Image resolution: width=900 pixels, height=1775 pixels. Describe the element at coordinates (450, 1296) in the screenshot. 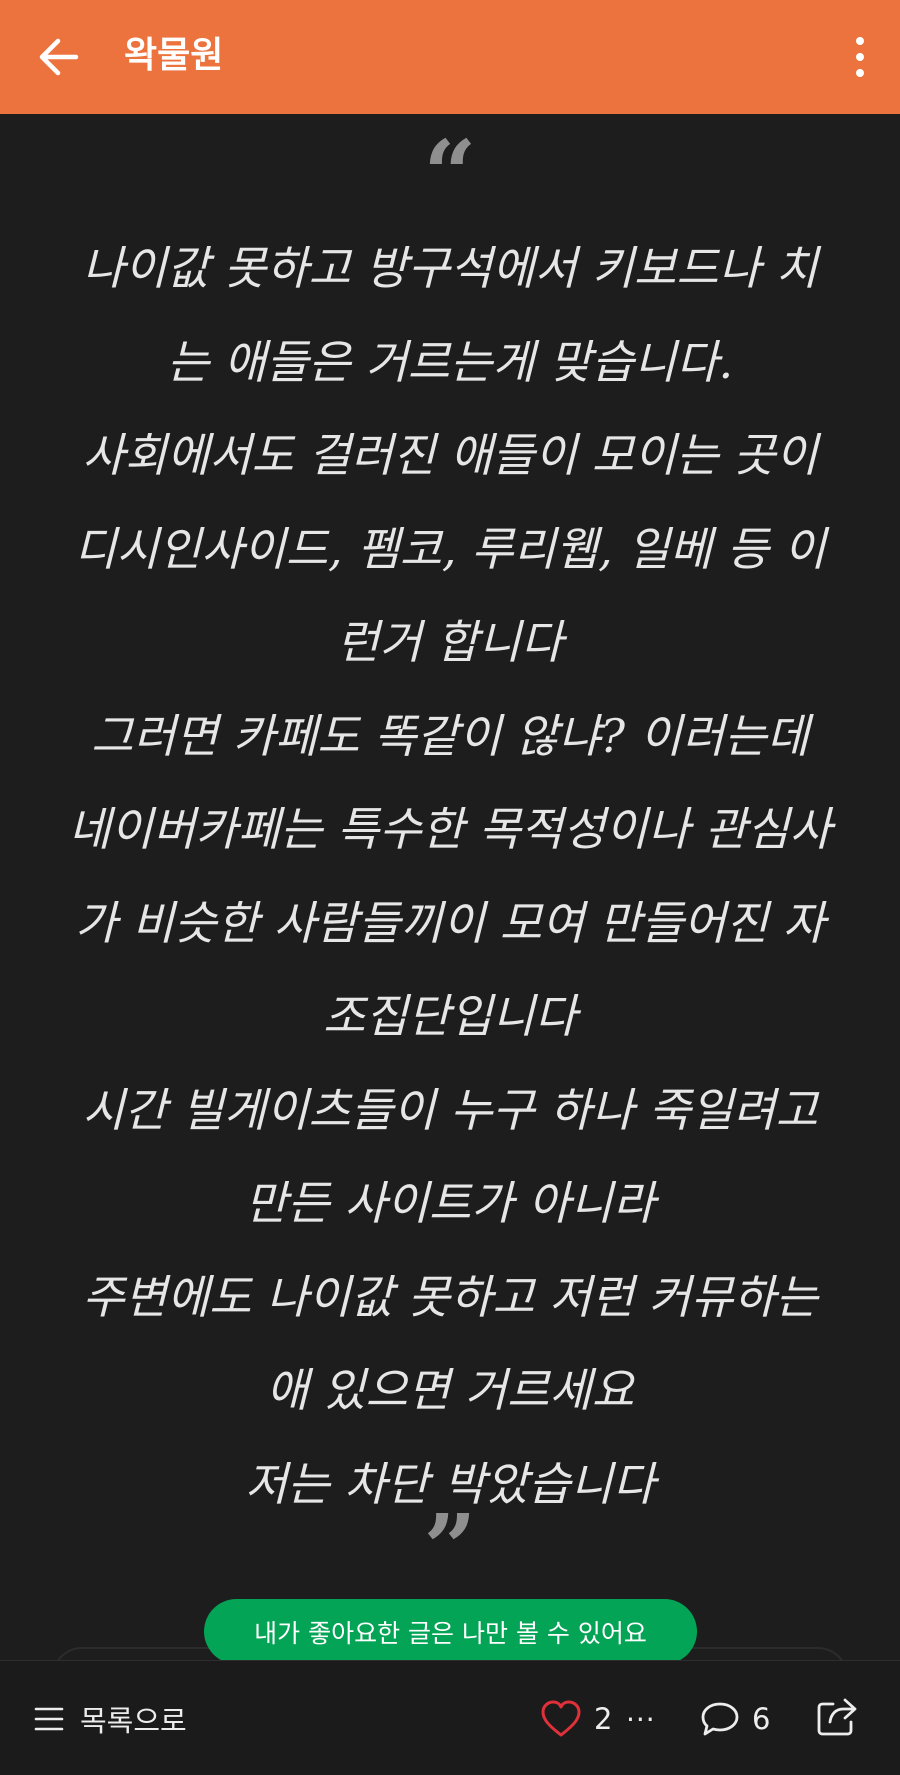

I see `quote-line: 주변에도 나이값 못하고 저런 커뮤하는` at that location.